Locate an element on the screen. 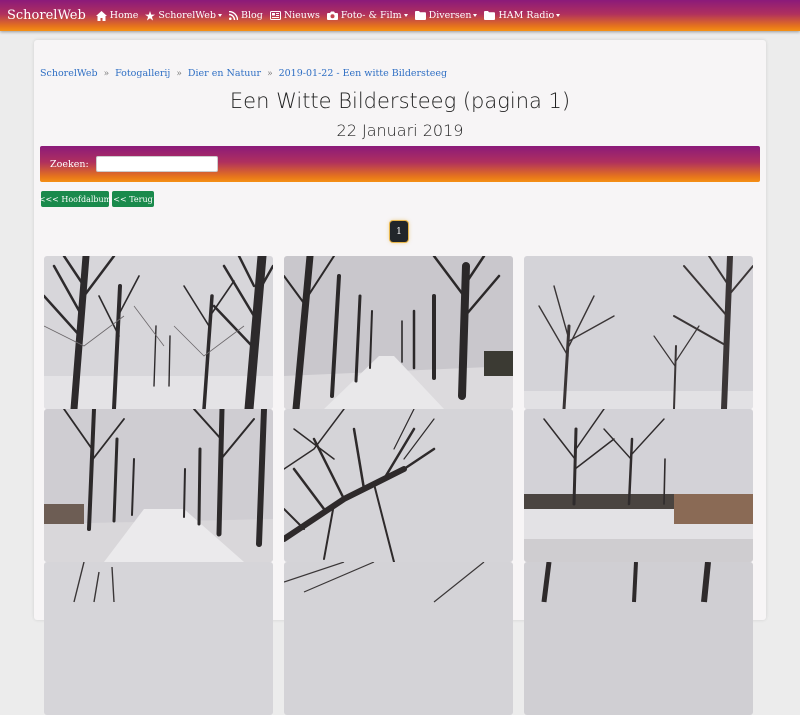 This screenshot has height=715, width=800. nav-schorelweb-label: SchorelWeb is located at coordinates (187, 15).